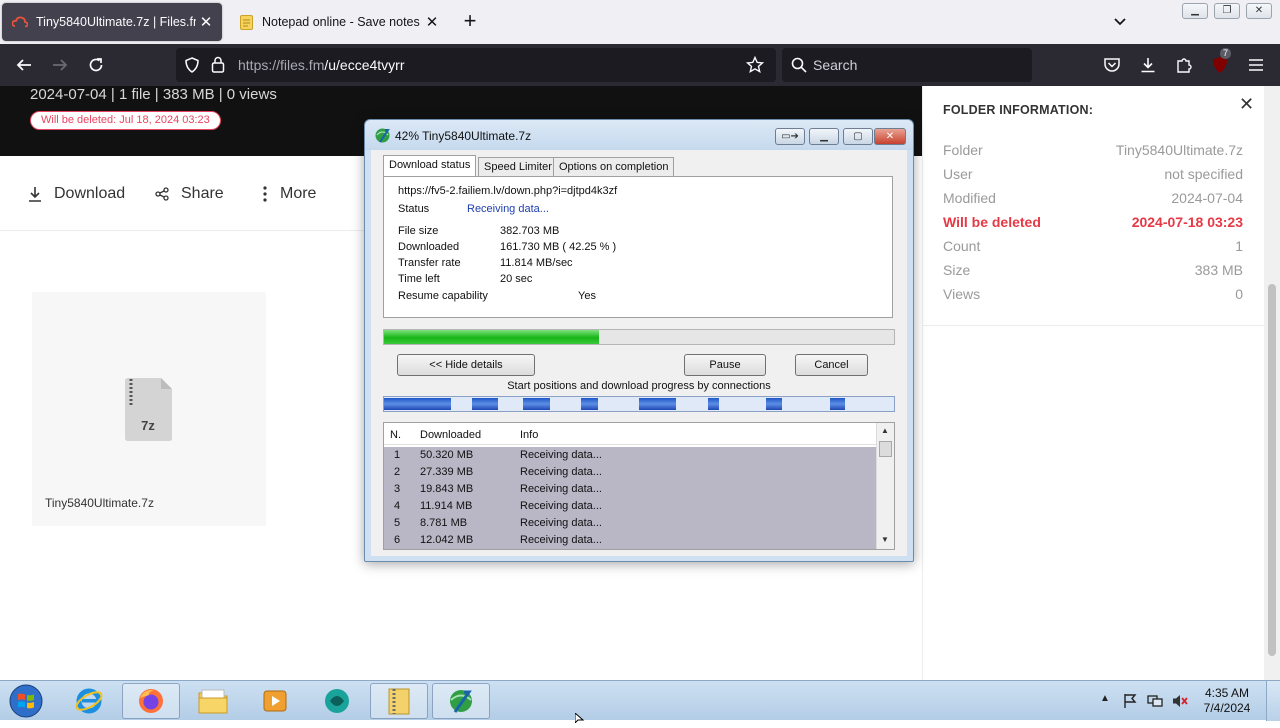  What do you see at coordinates (831, 365) in the screenshot?
I see `cancel-button: Cancel` at bounding box center [831, 365].